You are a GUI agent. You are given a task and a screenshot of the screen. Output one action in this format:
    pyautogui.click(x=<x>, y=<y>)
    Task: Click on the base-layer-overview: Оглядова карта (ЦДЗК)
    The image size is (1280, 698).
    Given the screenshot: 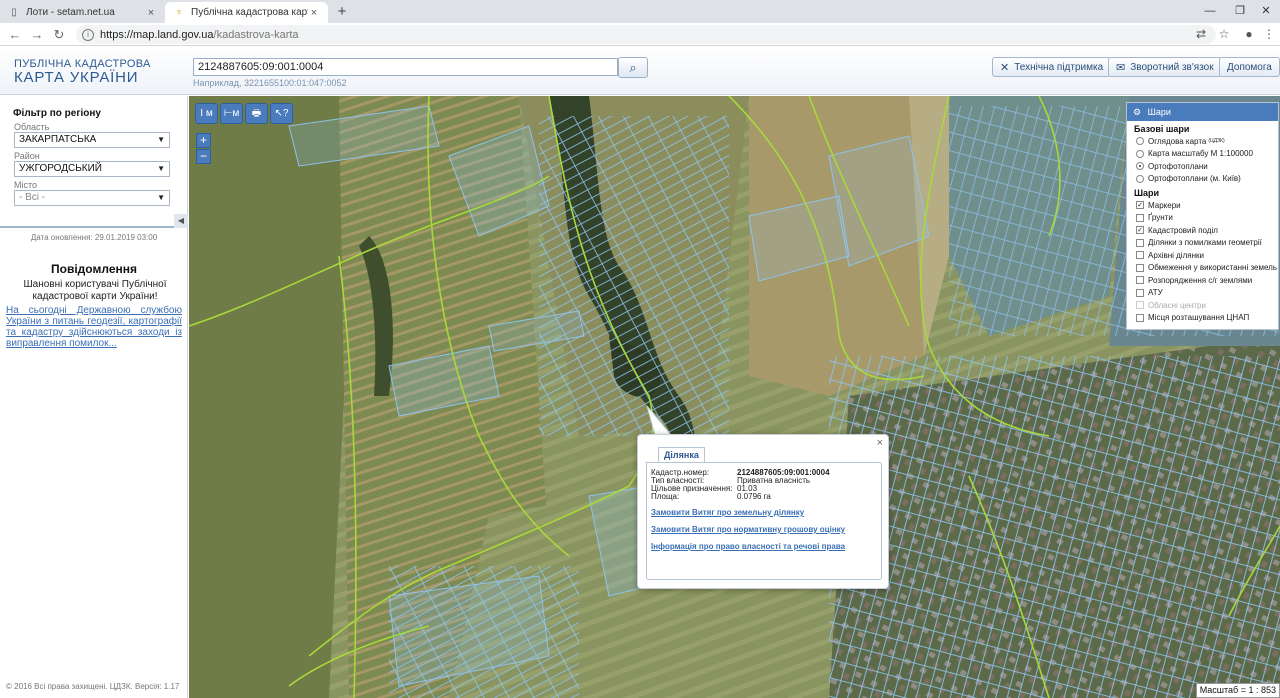 What is the action you would take?
    pyautogui.click(x=1202, y=141)
    